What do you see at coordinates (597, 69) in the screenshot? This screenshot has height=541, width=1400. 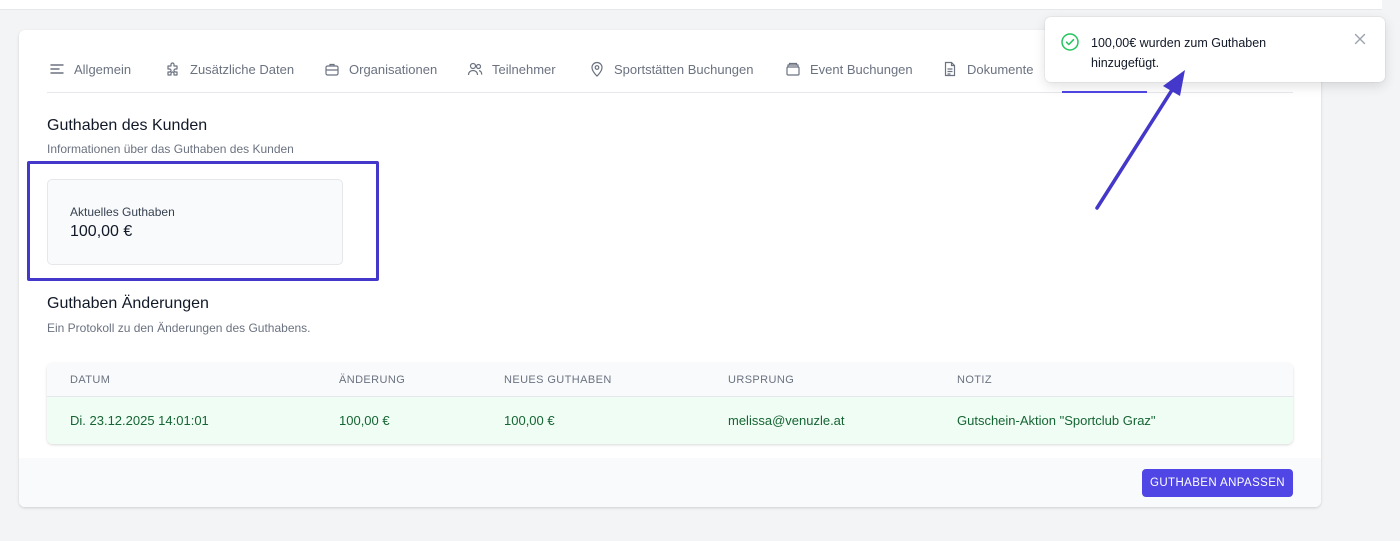 I see `location-pin-icon` at bounding box center [597, 69].